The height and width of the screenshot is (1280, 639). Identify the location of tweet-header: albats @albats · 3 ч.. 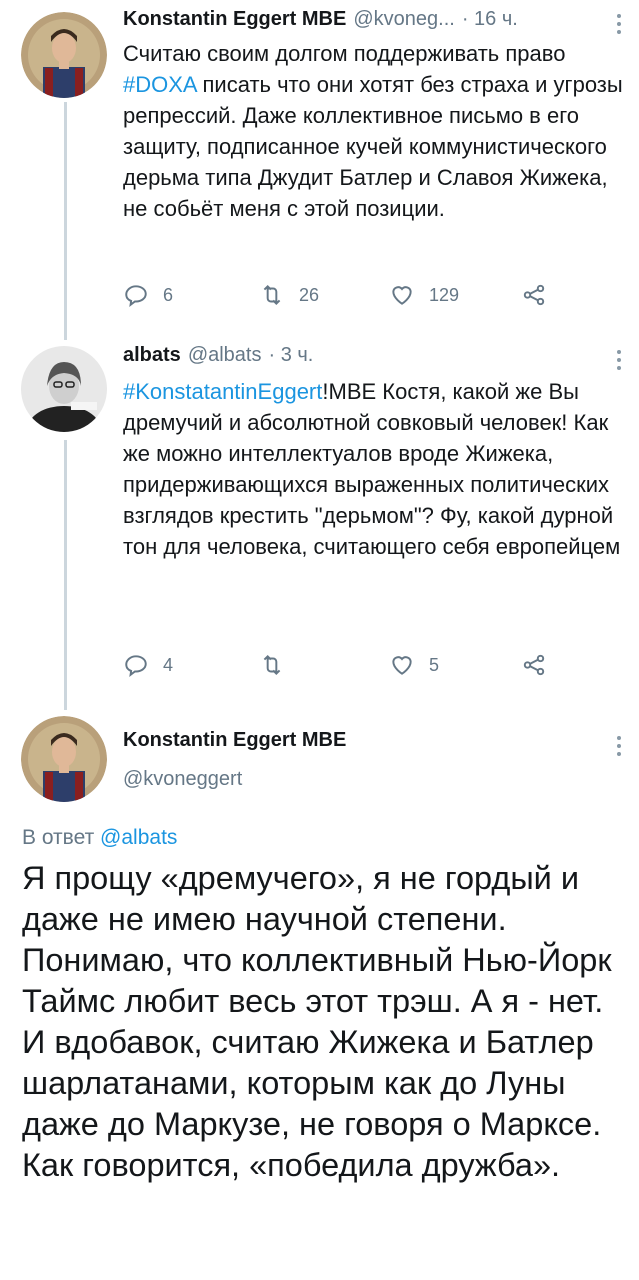
(218, 355).